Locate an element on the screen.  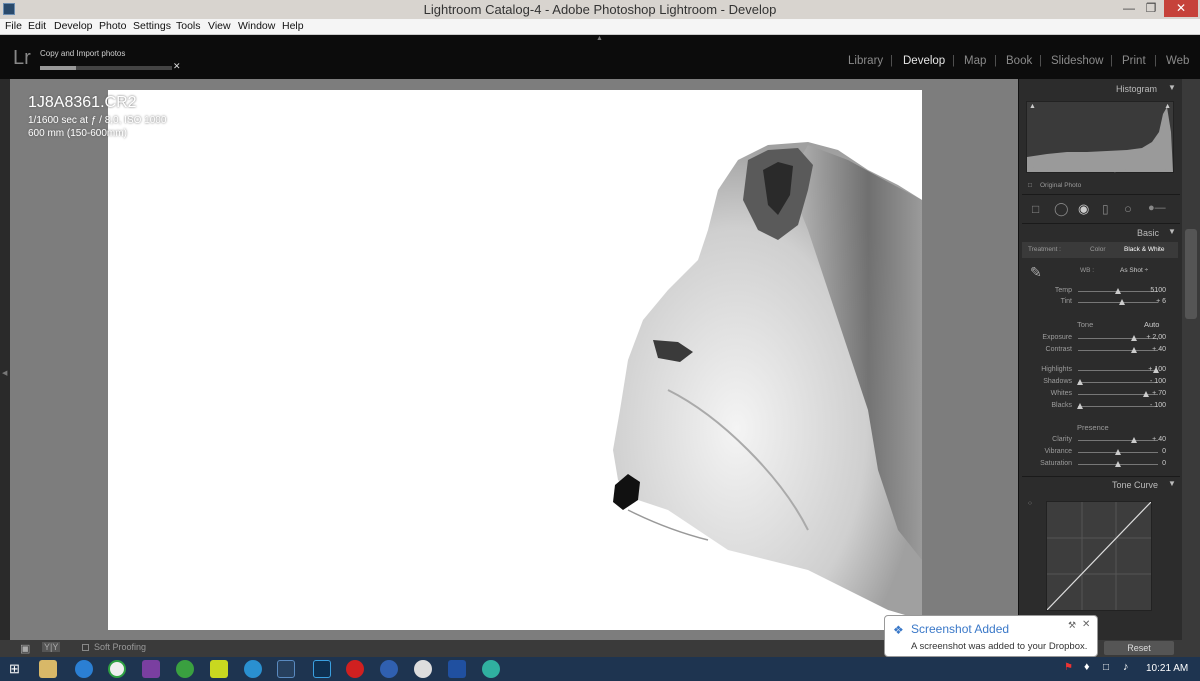
slider-saturation: Saturation 0 is located at coordinates (1100, 464).